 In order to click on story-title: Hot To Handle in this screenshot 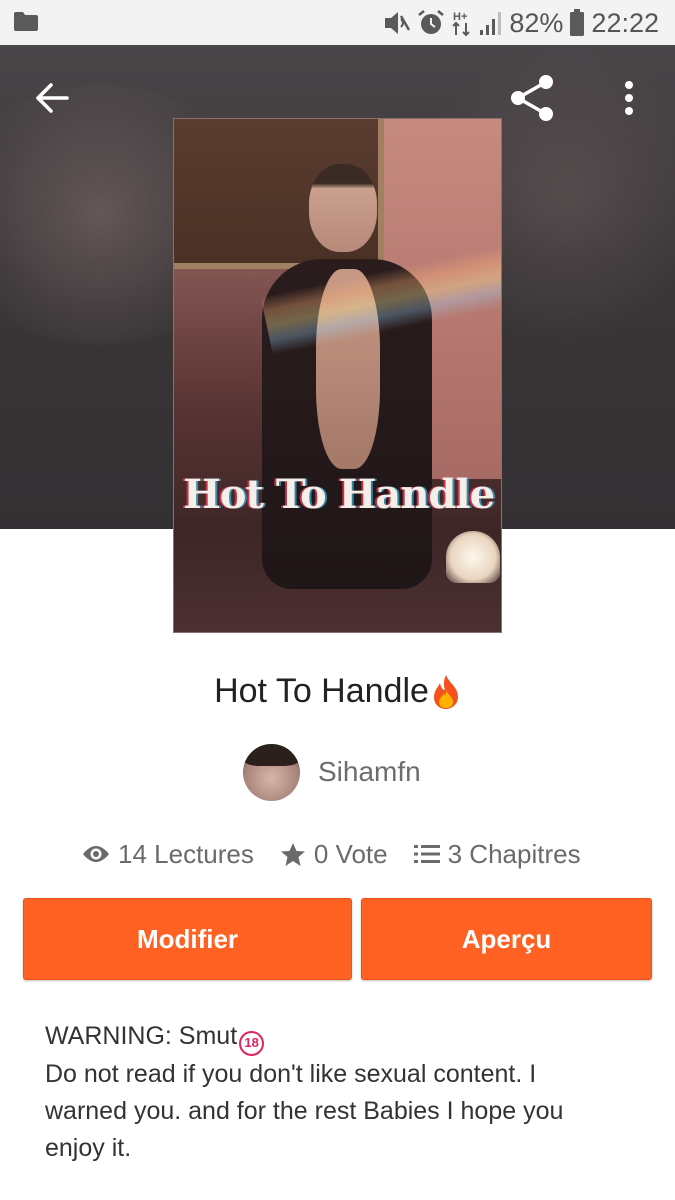, I will do `click(337, 691)`.